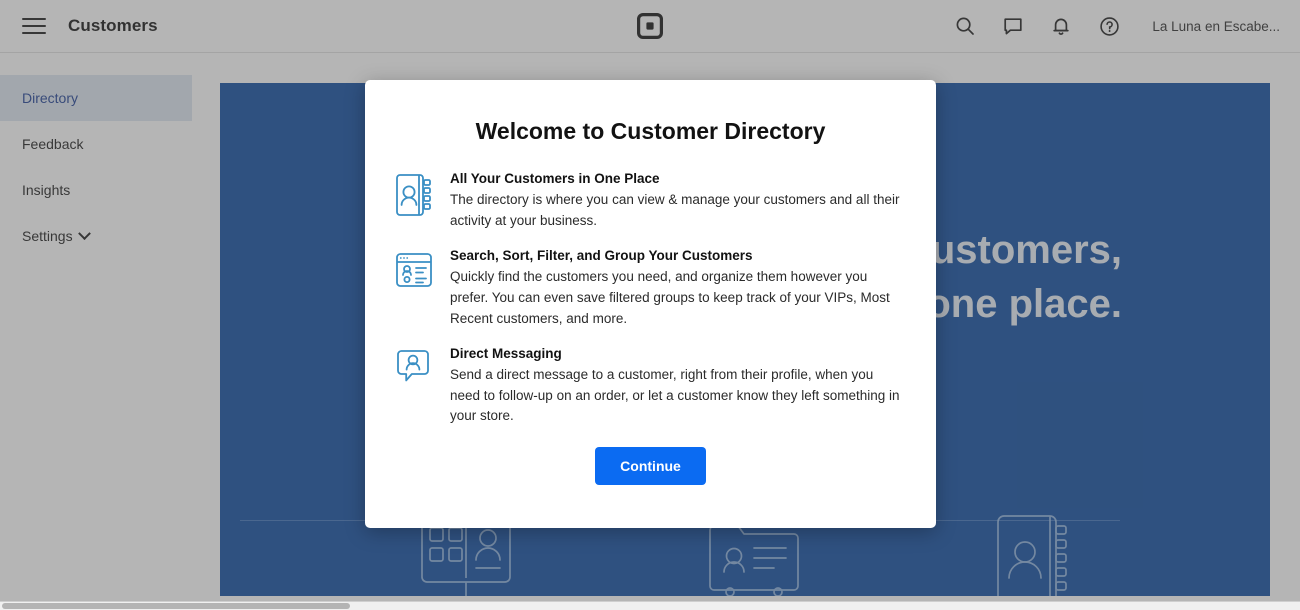  Describe the element at coordinates (555, 178) in the screenshot. I see `feature-title: All Your Customers in One Place` at that location.